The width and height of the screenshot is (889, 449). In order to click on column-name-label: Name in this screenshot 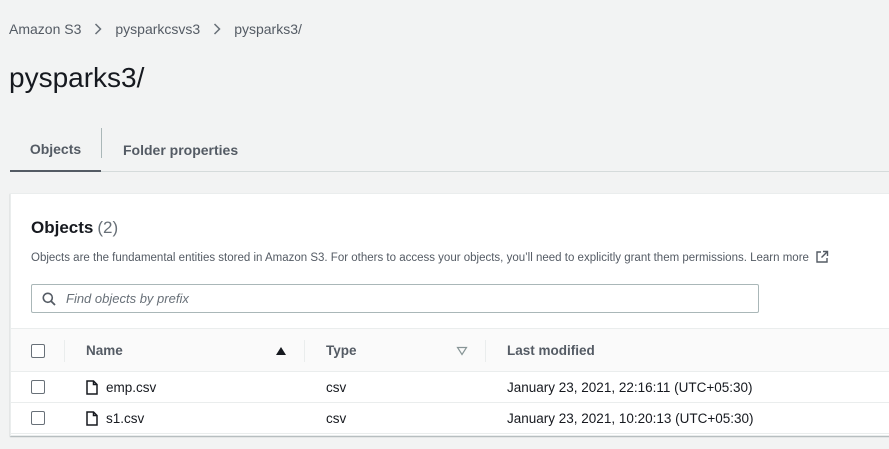, I will do `click(104, 350)`.